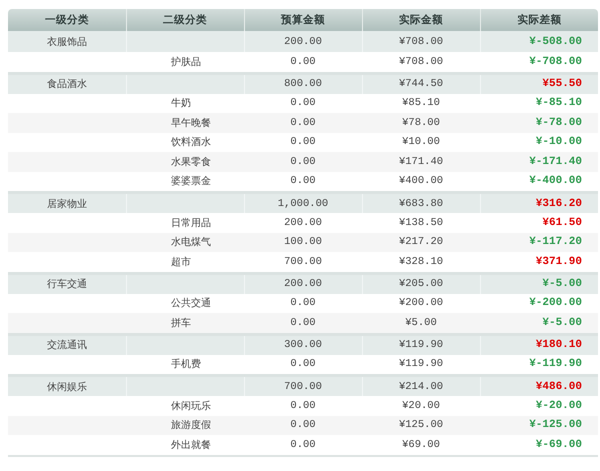 Image resolution: width=600 pixels, height=471 pixels. I want to click on table-cell: 牛奶, so click(181, 104).